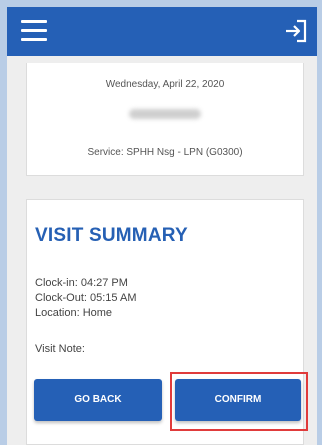 This screenshot has width=322, height=445. I want to click on visit-summary-title: VISIT SUMMARY, so click(111, 235).